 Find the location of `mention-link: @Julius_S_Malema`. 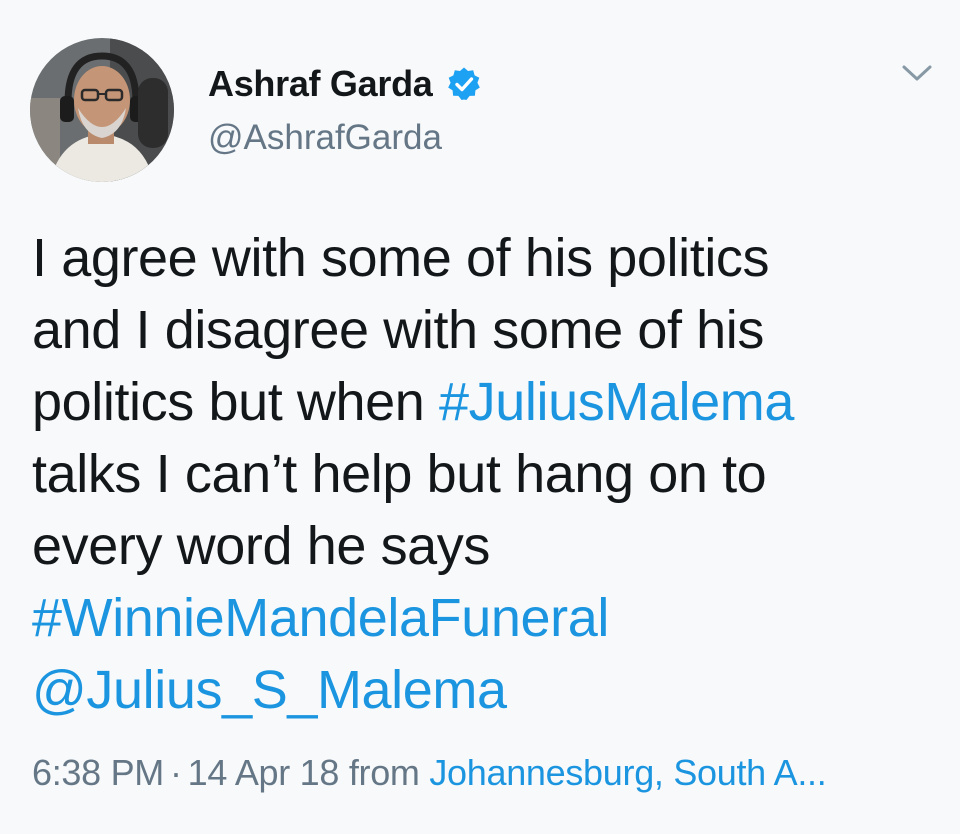

mention-link: @Julius_S_Malema is located at coordinates (269, 690).